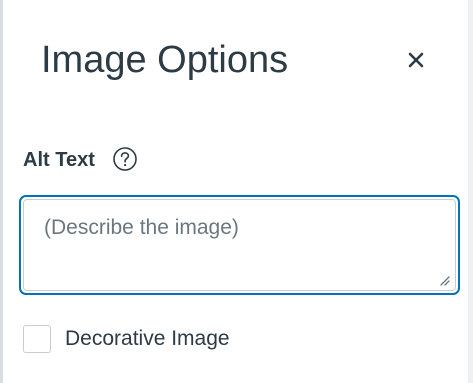 The height and width of the screenshot is (383, 473). I want to click on decorative-image-label: Decorative Image, so click(147, 338).